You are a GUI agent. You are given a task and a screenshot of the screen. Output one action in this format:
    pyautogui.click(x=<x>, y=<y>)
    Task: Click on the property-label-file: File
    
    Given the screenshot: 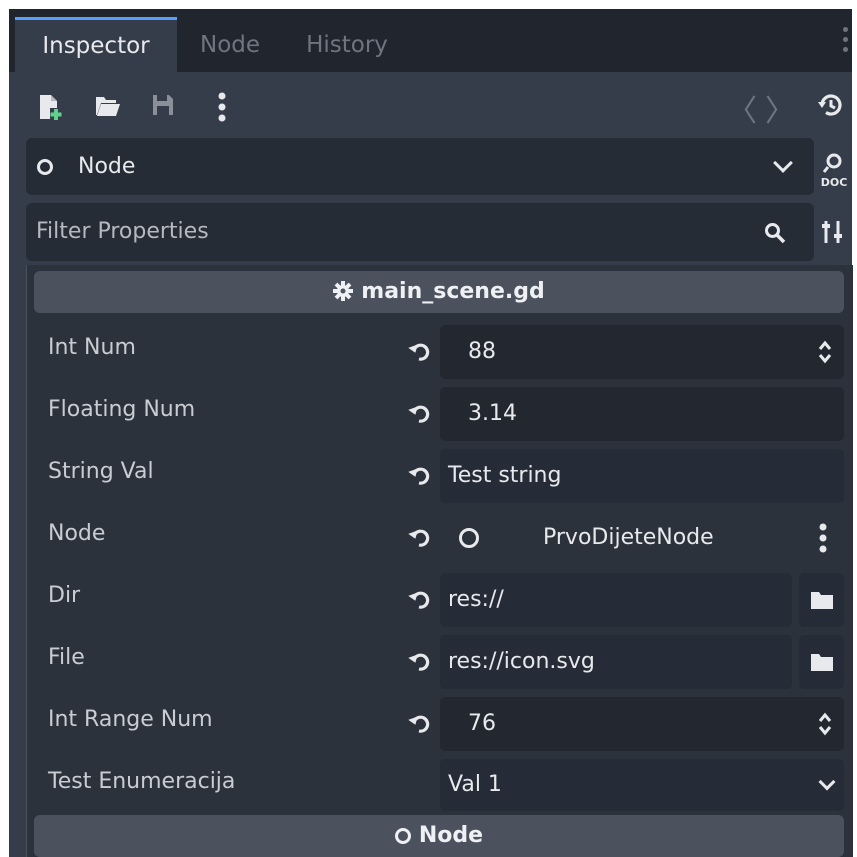 What is the action you would take?
    pyautogui.click(x=66, y=657)
    